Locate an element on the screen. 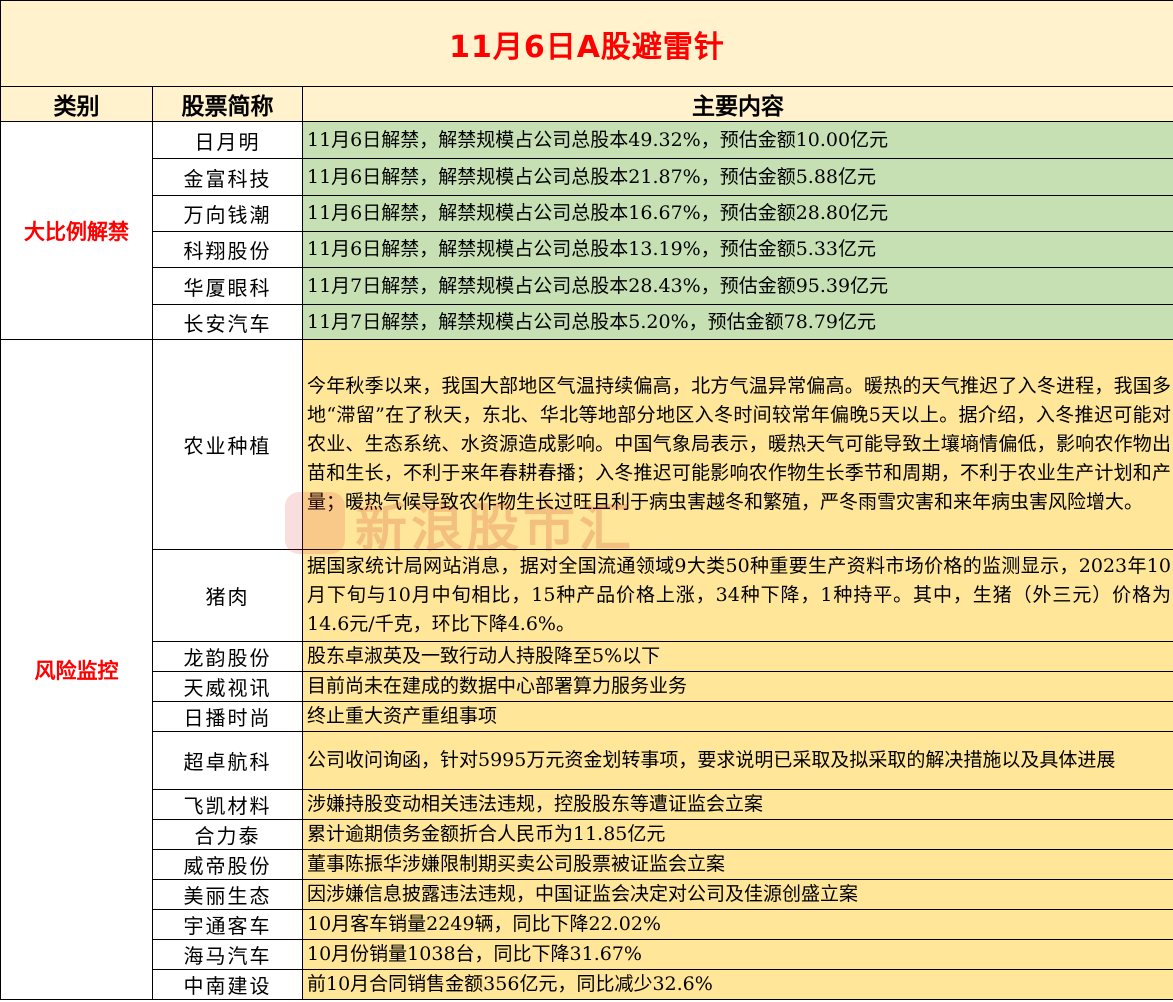 The width and height of the screenshot is (1173, 1002). stock-name-cell: 飞凯材料 is located at coordinates (227, 804).